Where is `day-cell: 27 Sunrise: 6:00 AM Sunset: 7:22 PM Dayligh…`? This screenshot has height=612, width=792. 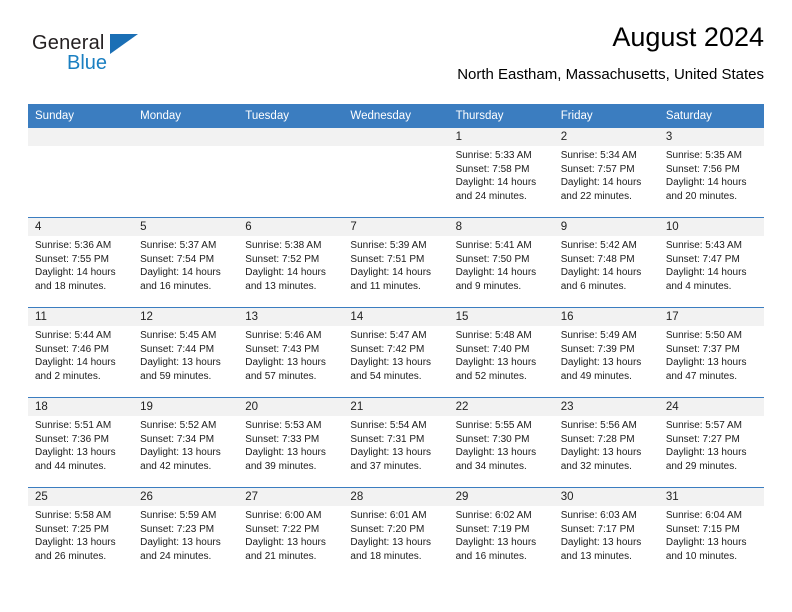 day-cell: 27 Sunrise: 6:00 AM Sunset: 7:22 PM Dayligh… is located at coordinates (291, 532).